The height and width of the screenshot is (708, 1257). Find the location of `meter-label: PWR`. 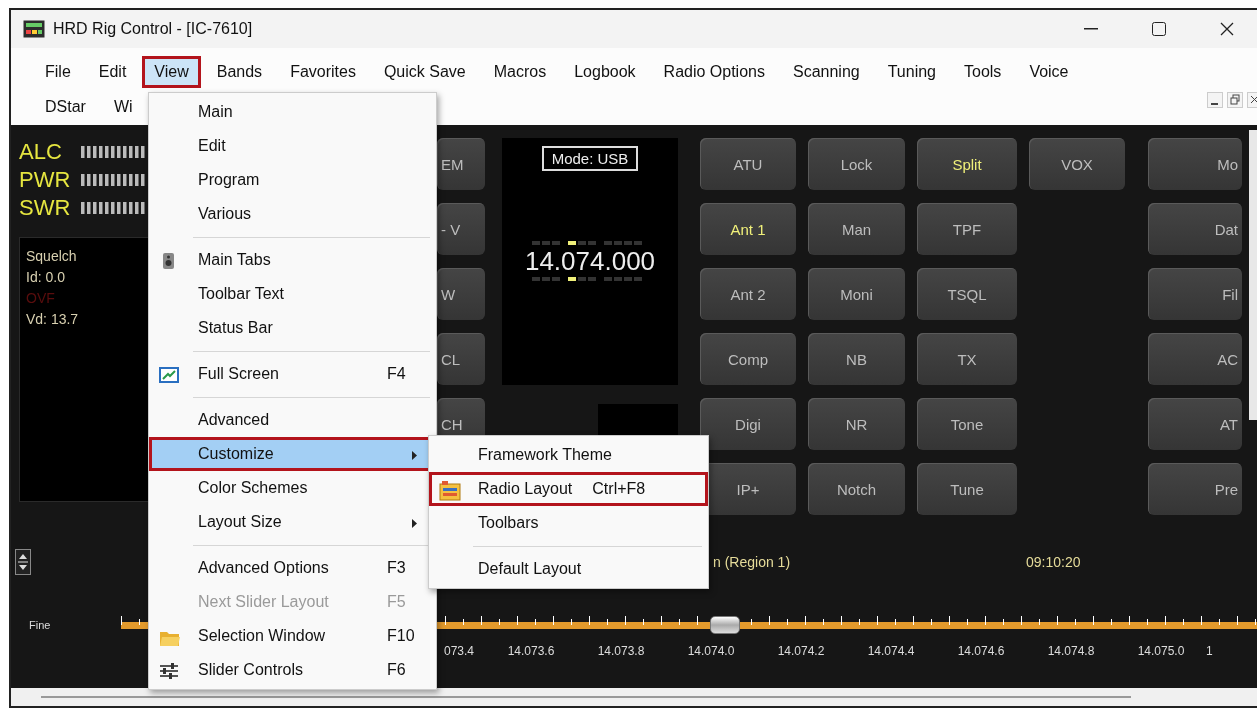

meter-label: PWR is located at coordinates (45, 180).